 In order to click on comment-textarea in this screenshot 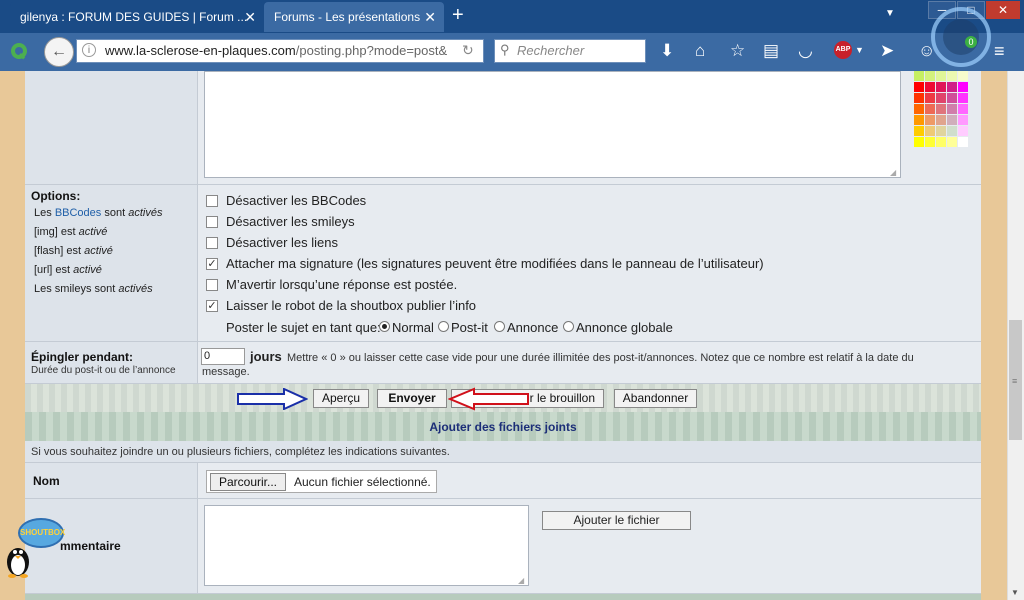, I will do `click(366, 545)`.